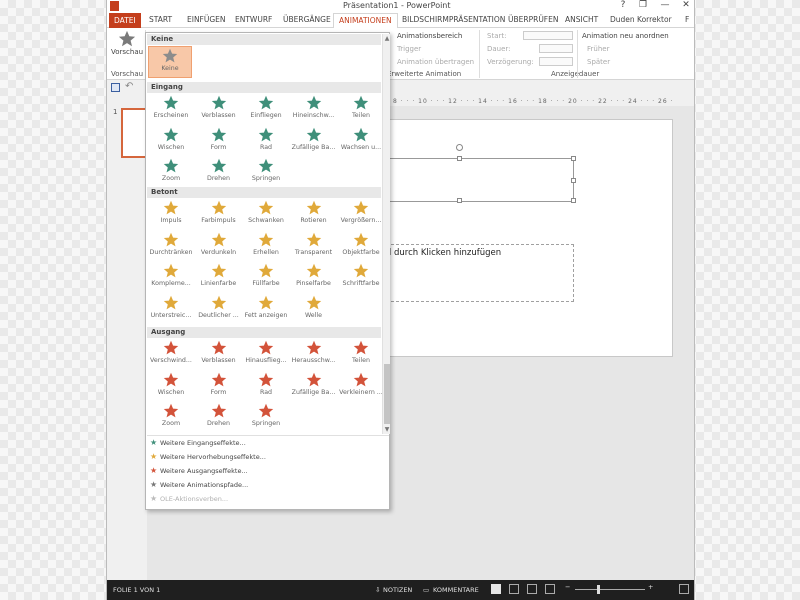 The image size is (800, 600). Describe the element at coordinates (219, 215) in the screenshot. I see `anim-item: Farbimpuls` at that location.